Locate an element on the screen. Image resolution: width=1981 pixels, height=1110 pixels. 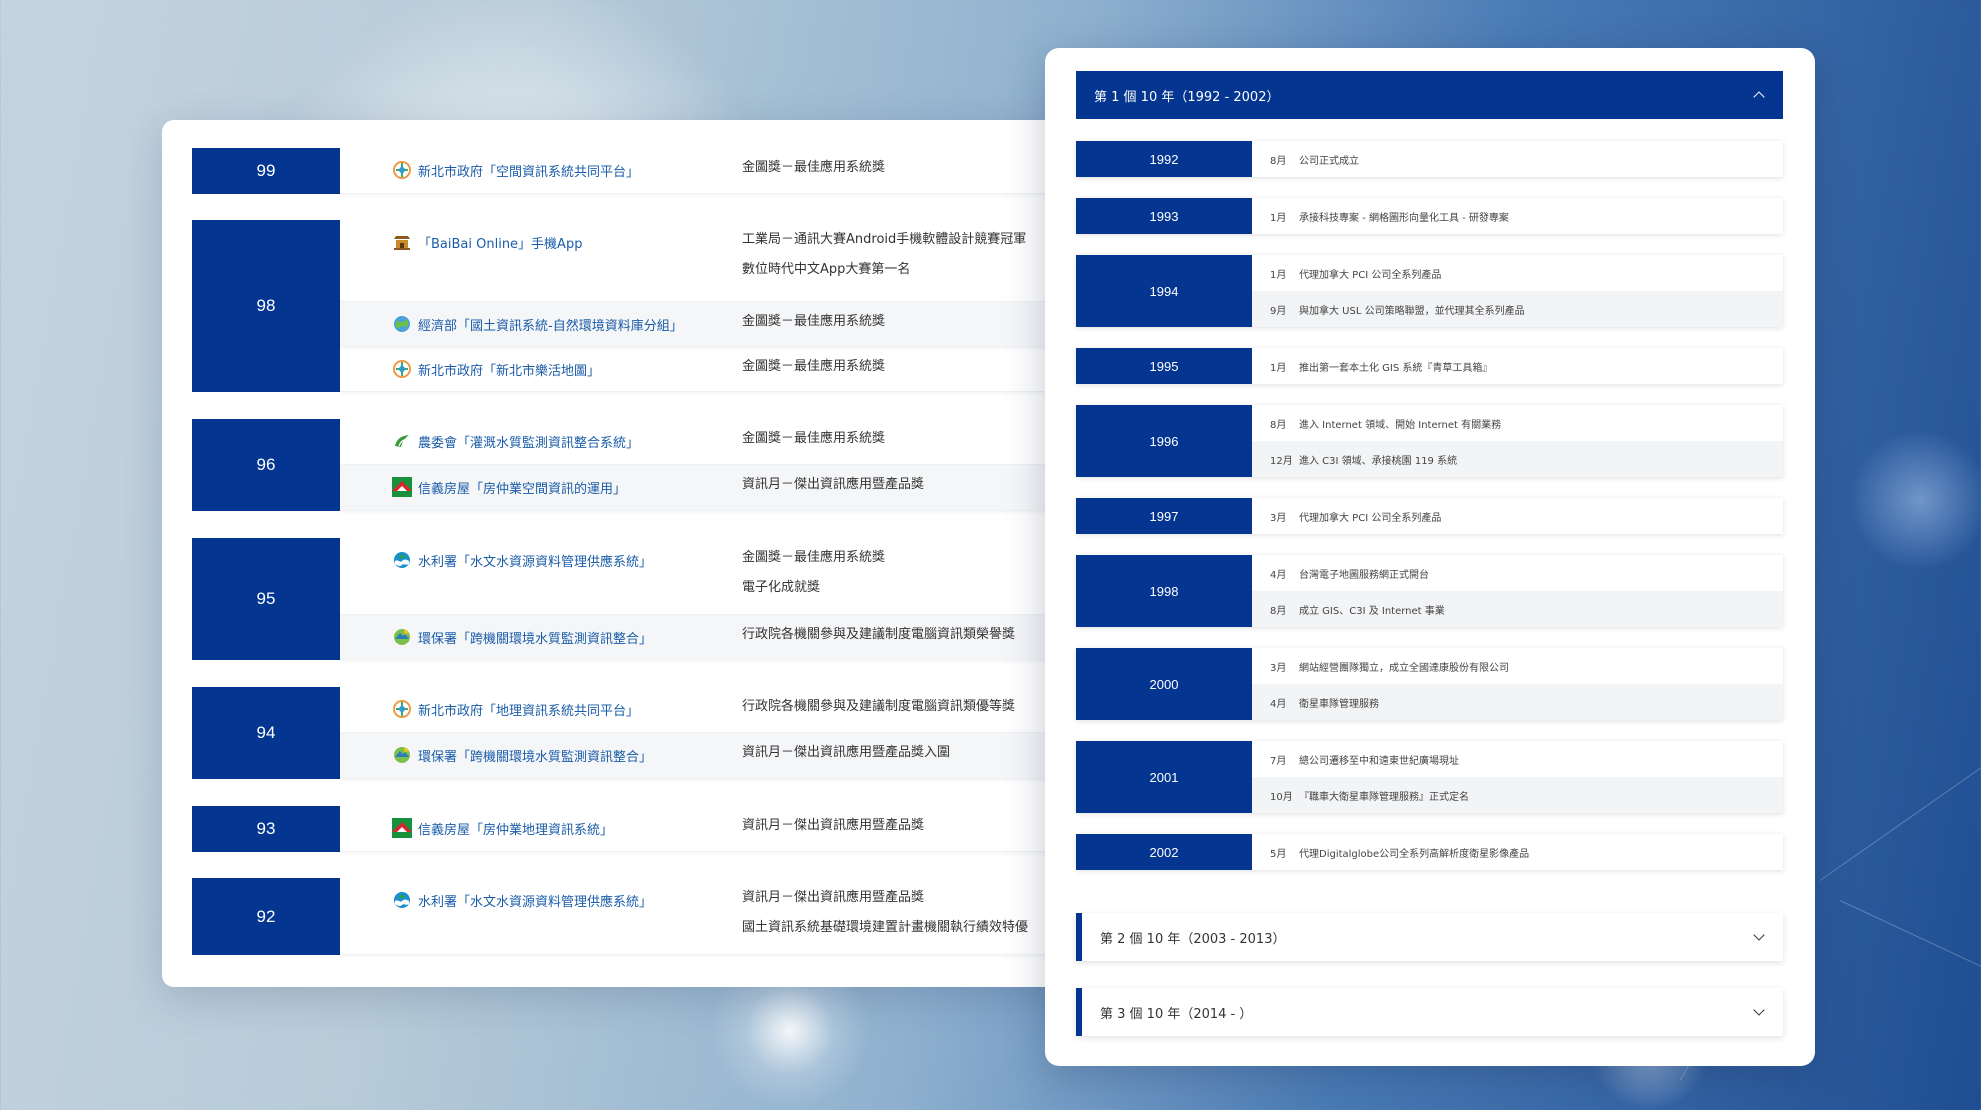
event-text: 網站經營團隊獨立，成立全國達康股份有限公司 is located at coordinates (1404, 668).